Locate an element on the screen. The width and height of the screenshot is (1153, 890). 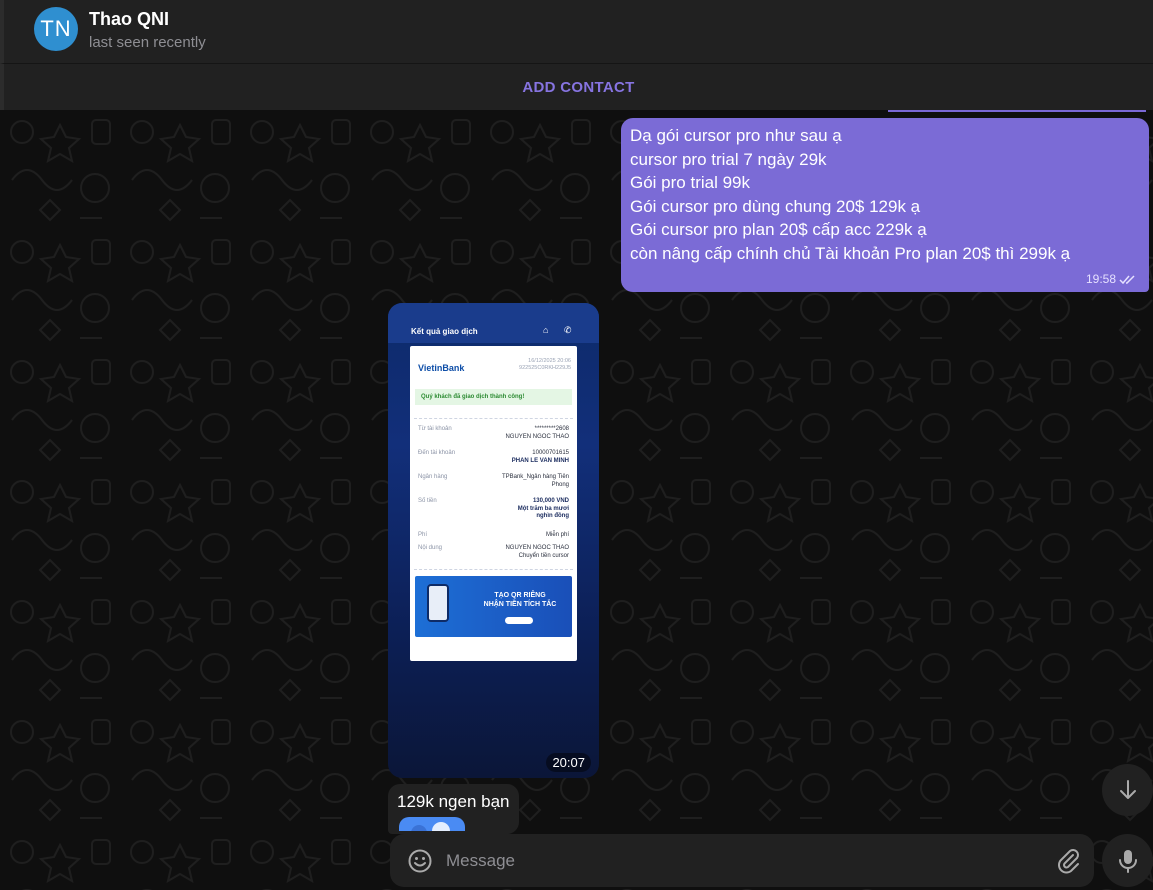
message-composer is located at coordinates (742, 860).